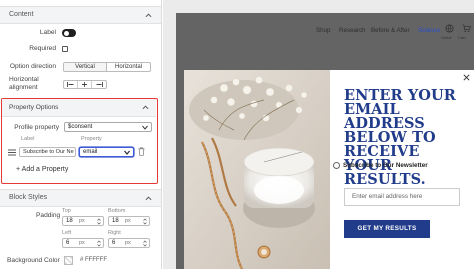 This screenshot has width=474, height=269. Describe the element at coordinates (32, 66) in the screenshot. I see `option-direction-label: Option direction` at that location.